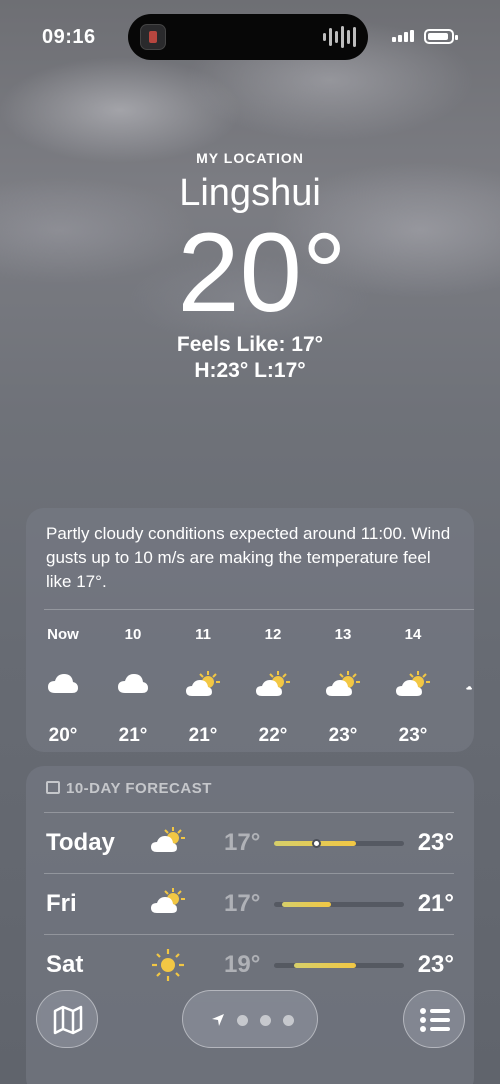  I want to click on status-time: 09:16, so click(69, 37).